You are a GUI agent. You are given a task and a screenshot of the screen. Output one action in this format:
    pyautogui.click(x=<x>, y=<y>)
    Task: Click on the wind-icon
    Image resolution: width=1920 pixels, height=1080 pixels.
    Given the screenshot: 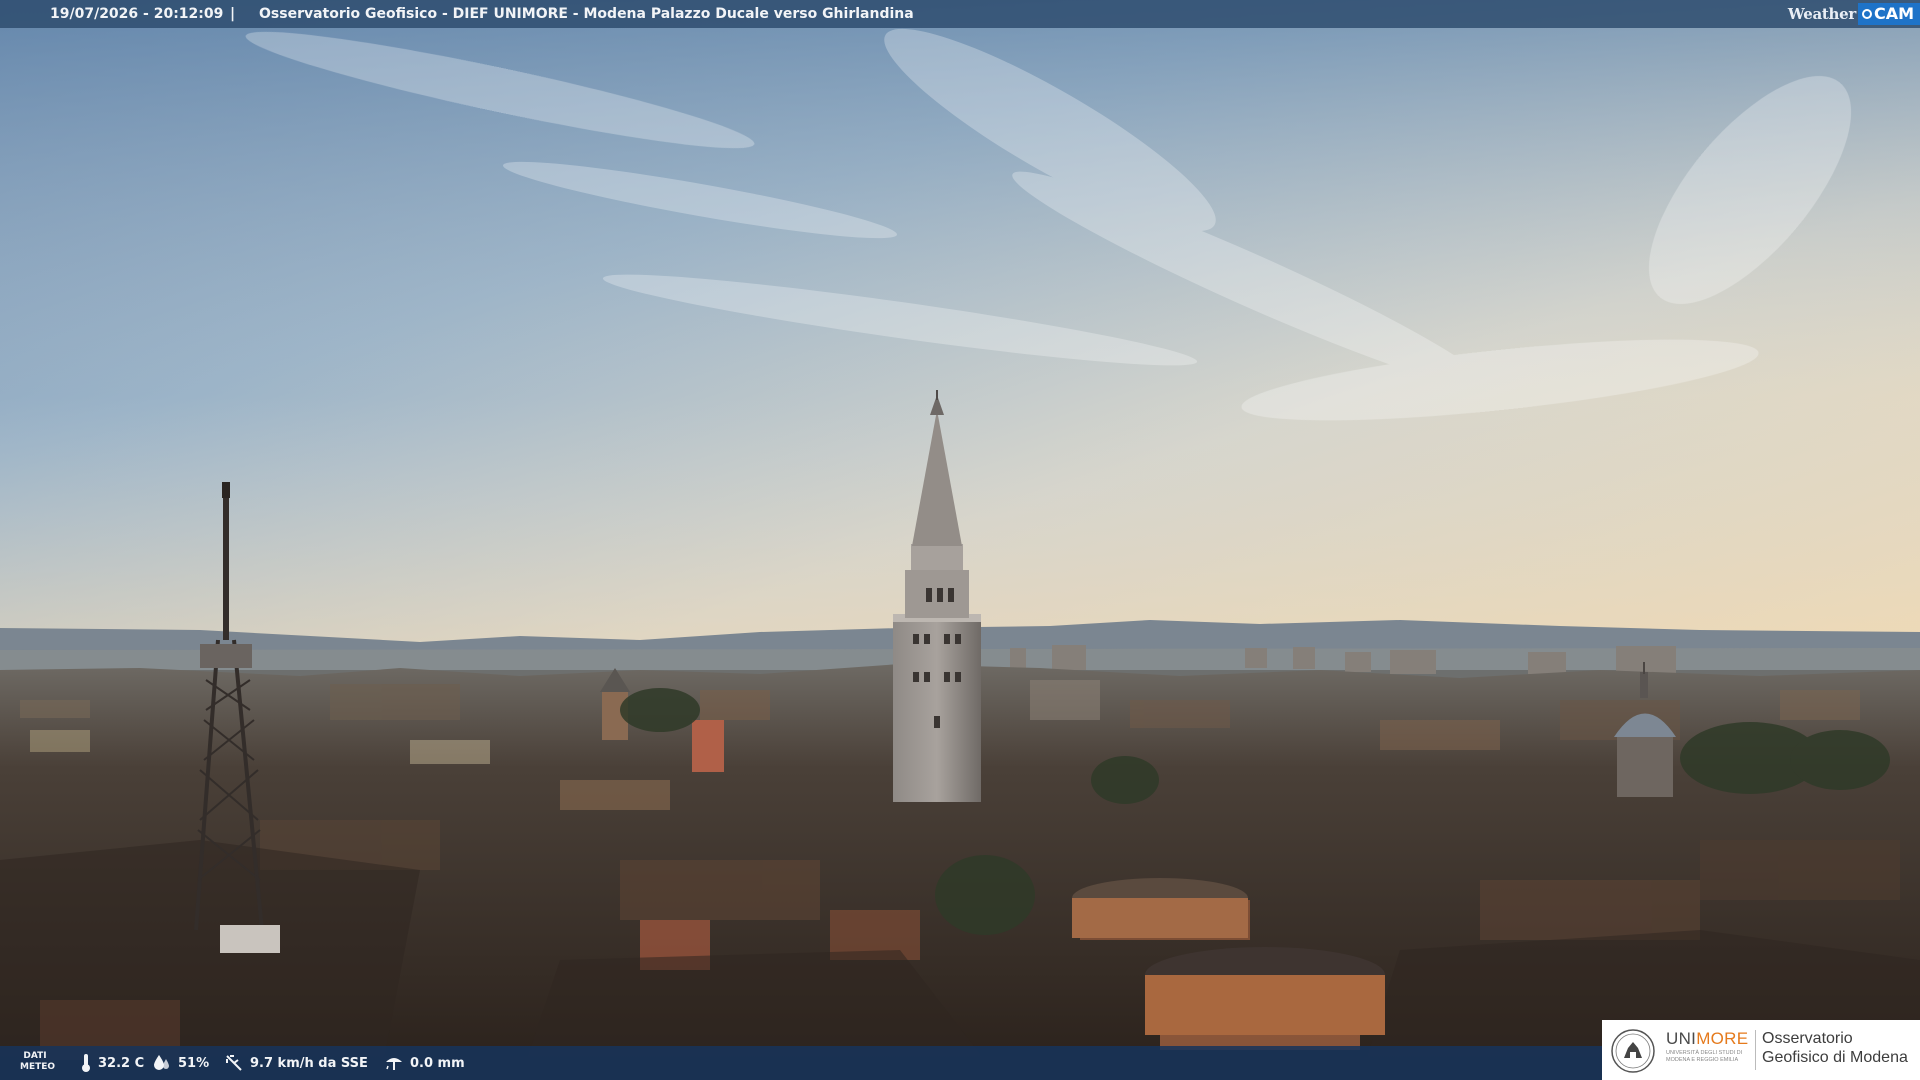 What is the action you would take?
    pyautogui.click(x=234, y=1063)
    